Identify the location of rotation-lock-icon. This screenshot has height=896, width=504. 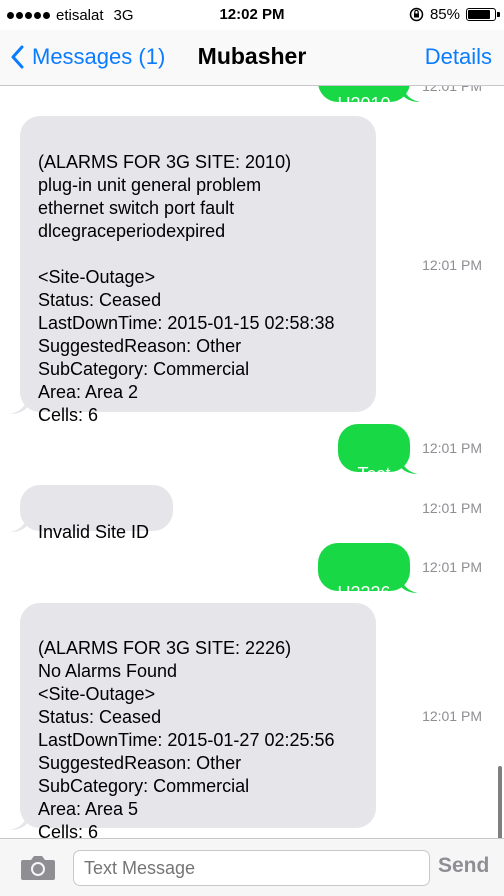
(416, 14).